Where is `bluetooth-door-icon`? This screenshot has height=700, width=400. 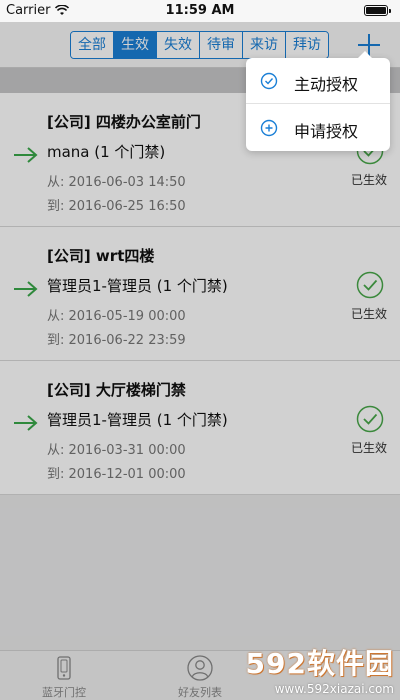 bluetooth-door-icon is located at coordinates (64, 668).